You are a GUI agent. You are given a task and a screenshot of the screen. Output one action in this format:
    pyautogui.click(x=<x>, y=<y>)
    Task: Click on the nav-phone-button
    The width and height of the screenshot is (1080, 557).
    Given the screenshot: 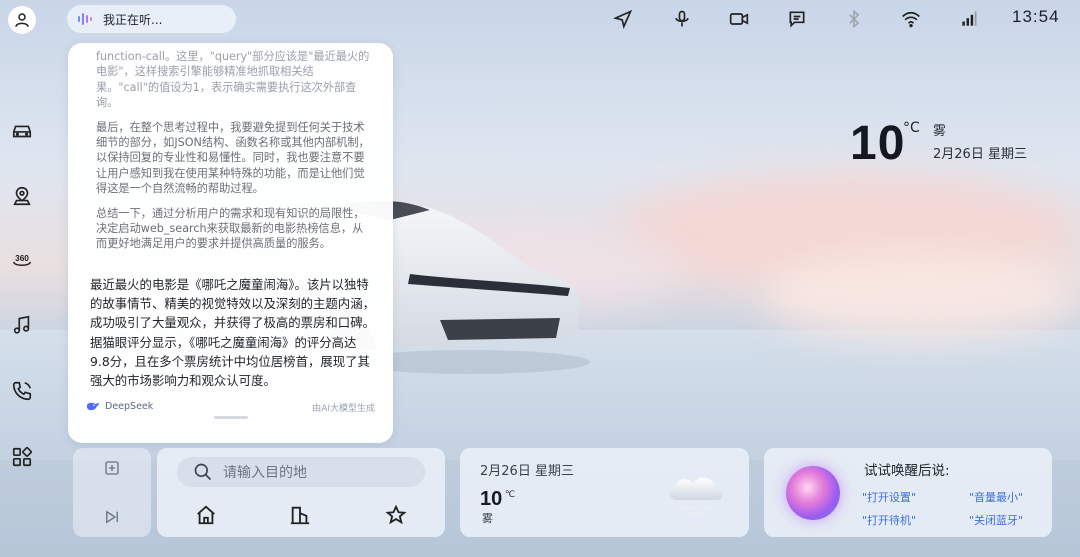 What is the action you would take?
    pyautogui.click(x=22, y=391)
    